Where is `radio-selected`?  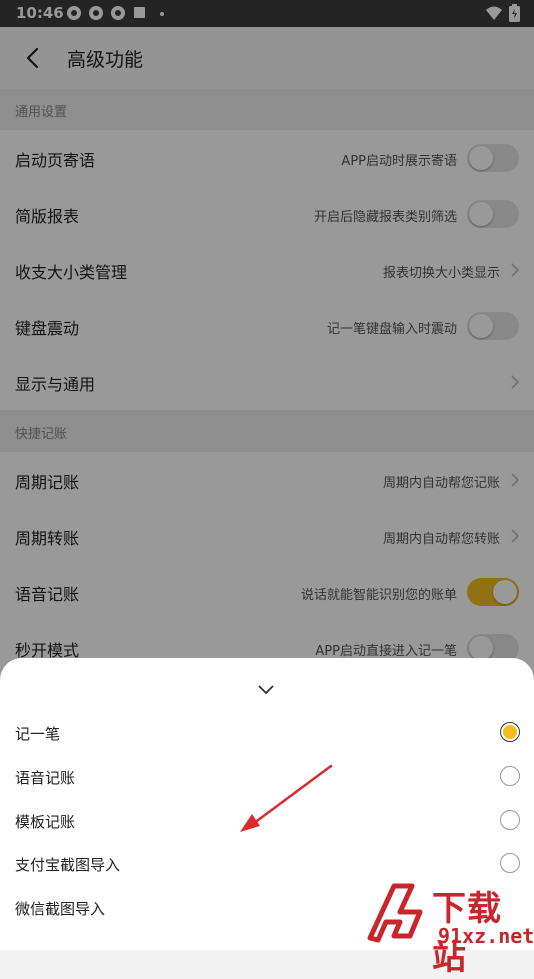
radio-selected is located at coordinates (510, 732).